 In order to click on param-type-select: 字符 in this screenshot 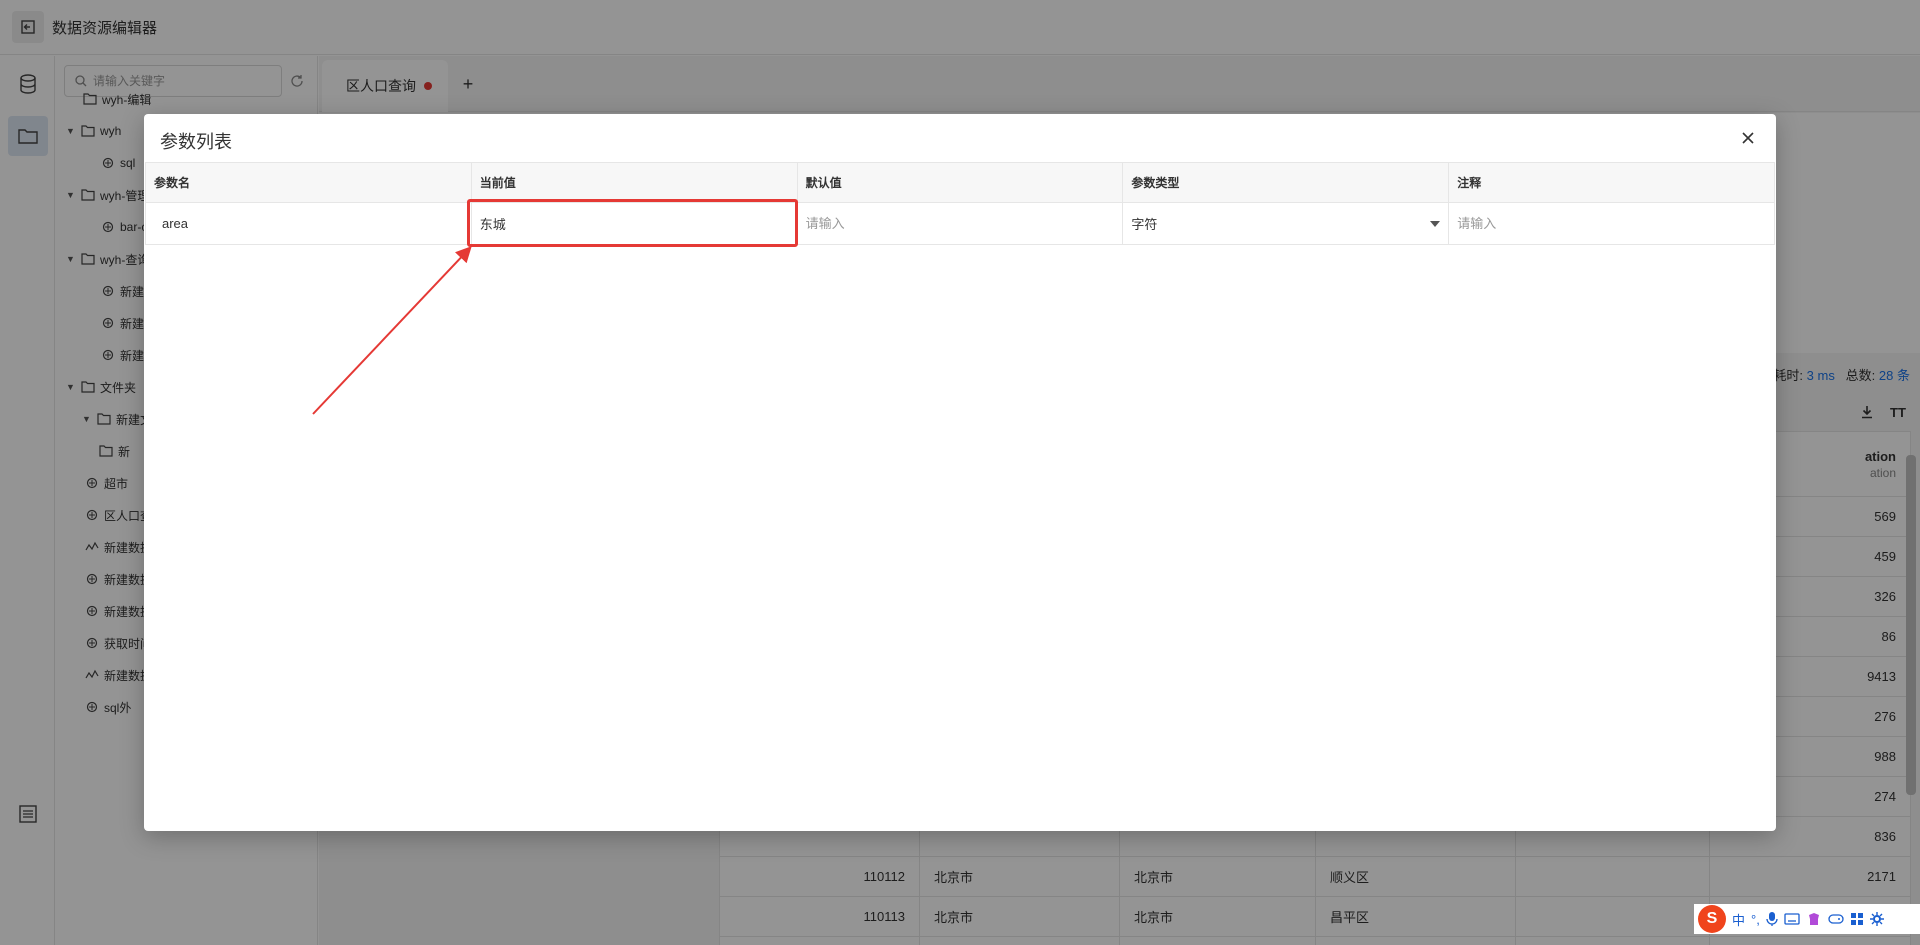, I will do `click(1286, 223)`.